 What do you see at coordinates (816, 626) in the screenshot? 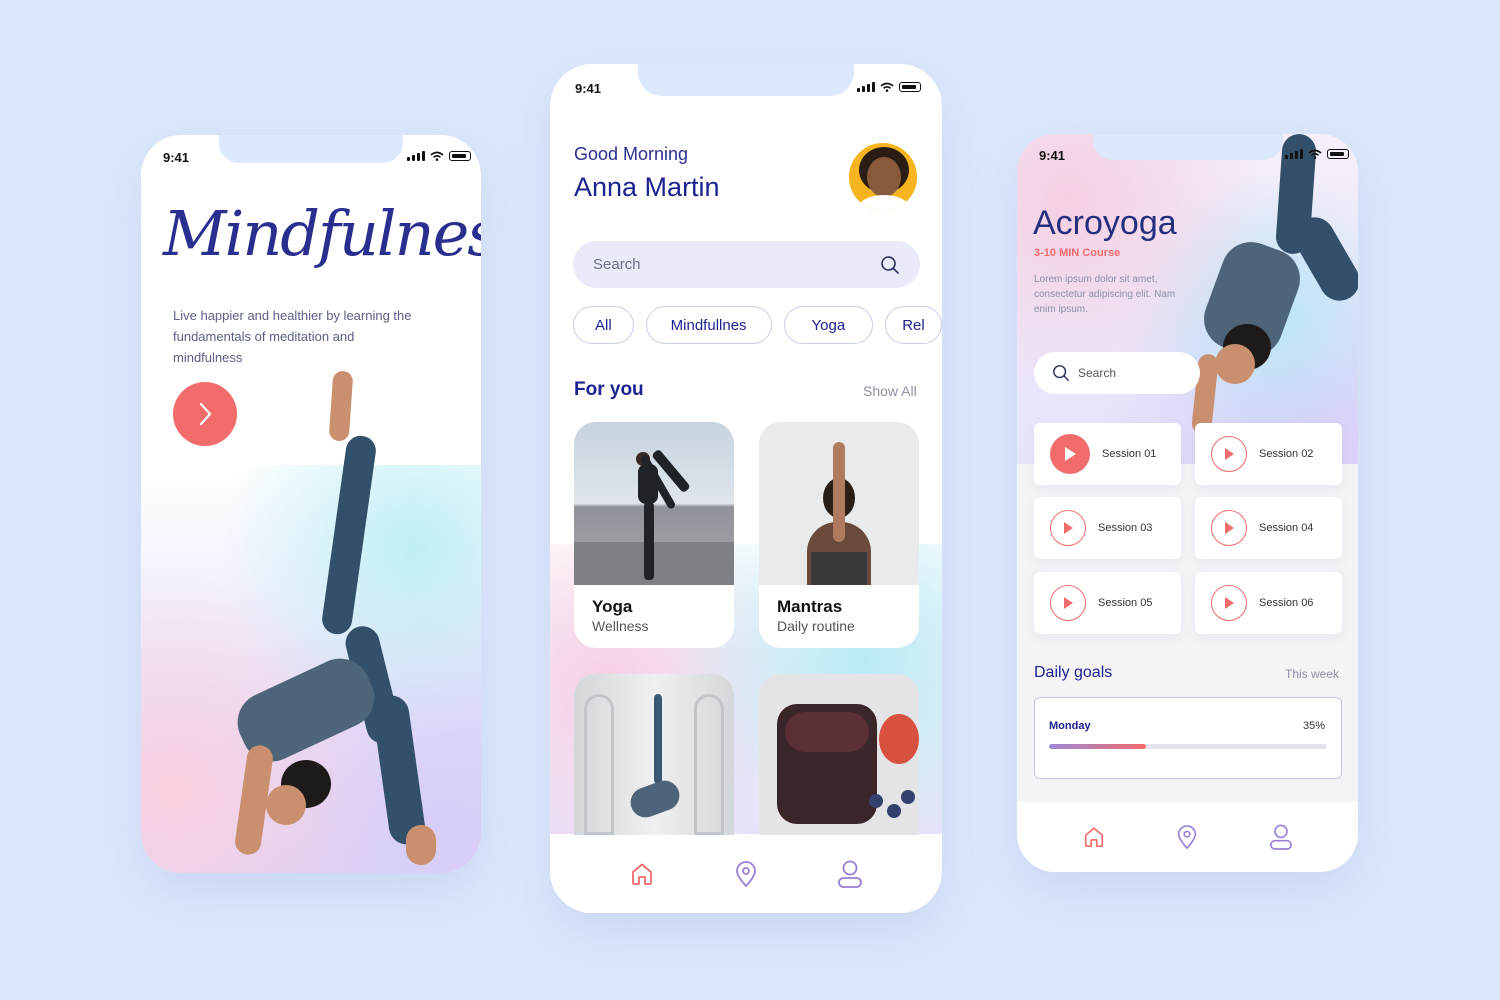
I see `card-subtitle: Daily routine` at bounding box center [816, 626].